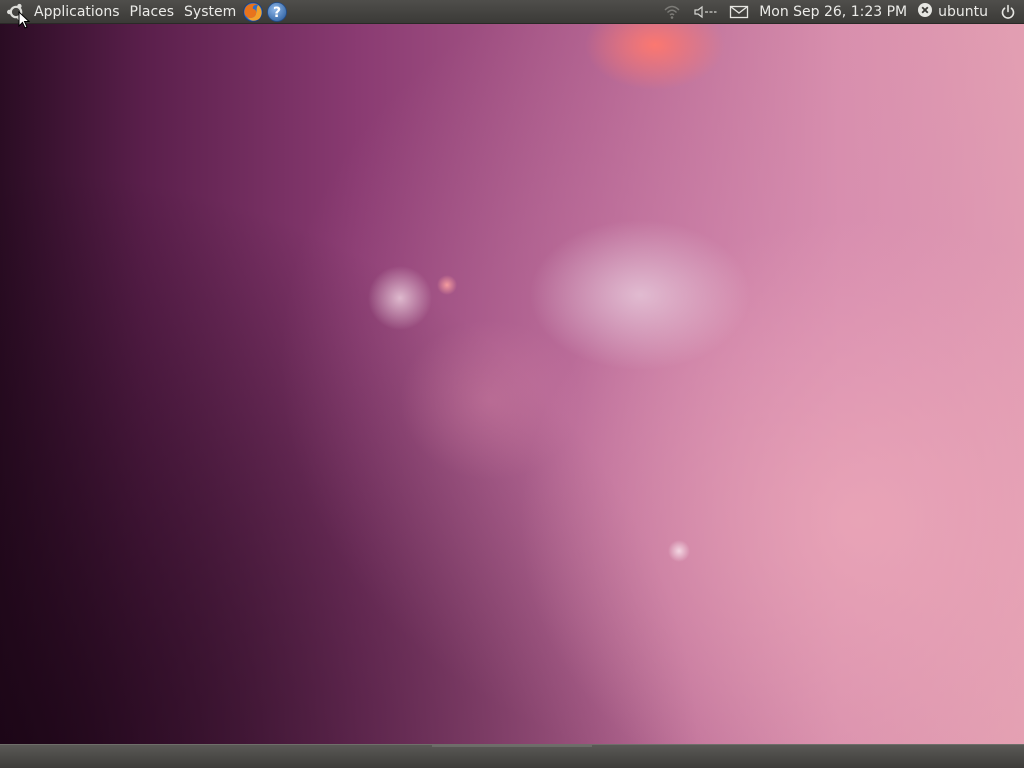  I want to click on help-icon: ?, so click(277, 12).